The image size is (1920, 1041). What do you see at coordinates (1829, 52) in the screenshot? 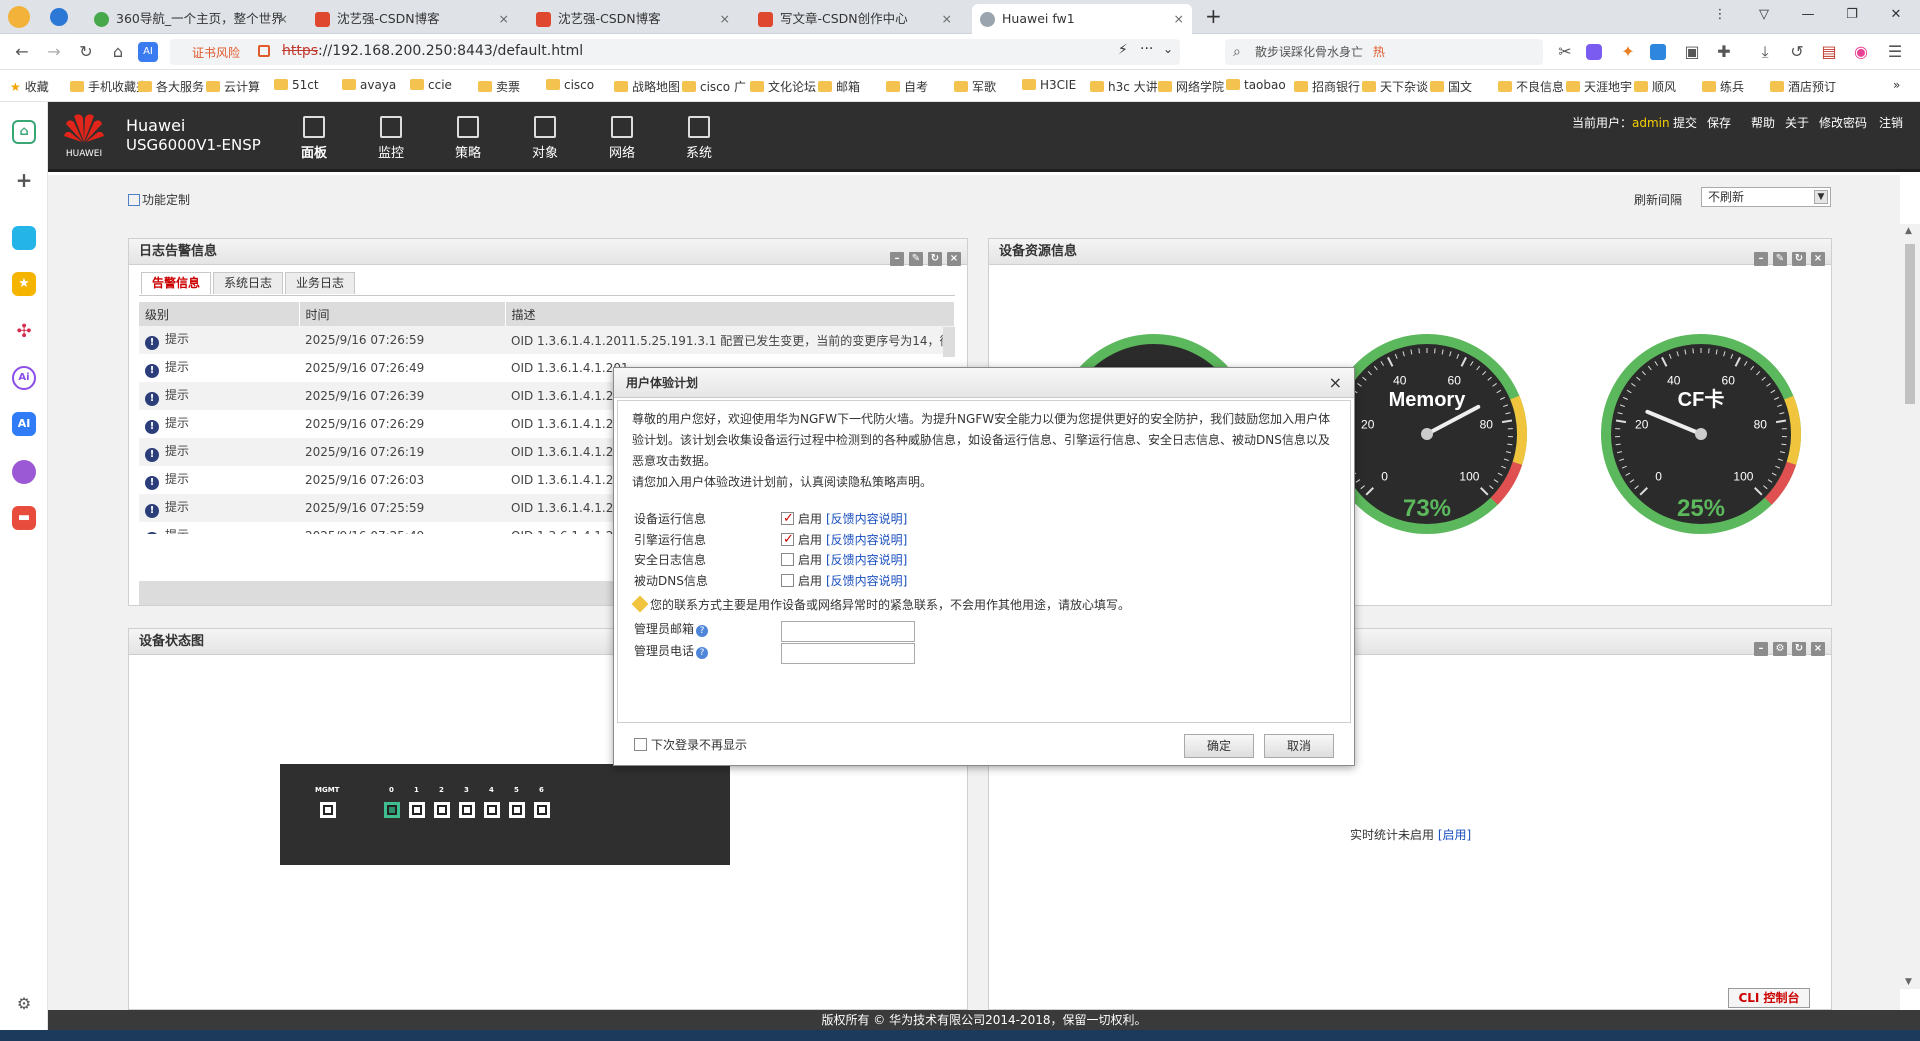
I see `wallet-icon: ▤` at bounding box center [1829, 52].